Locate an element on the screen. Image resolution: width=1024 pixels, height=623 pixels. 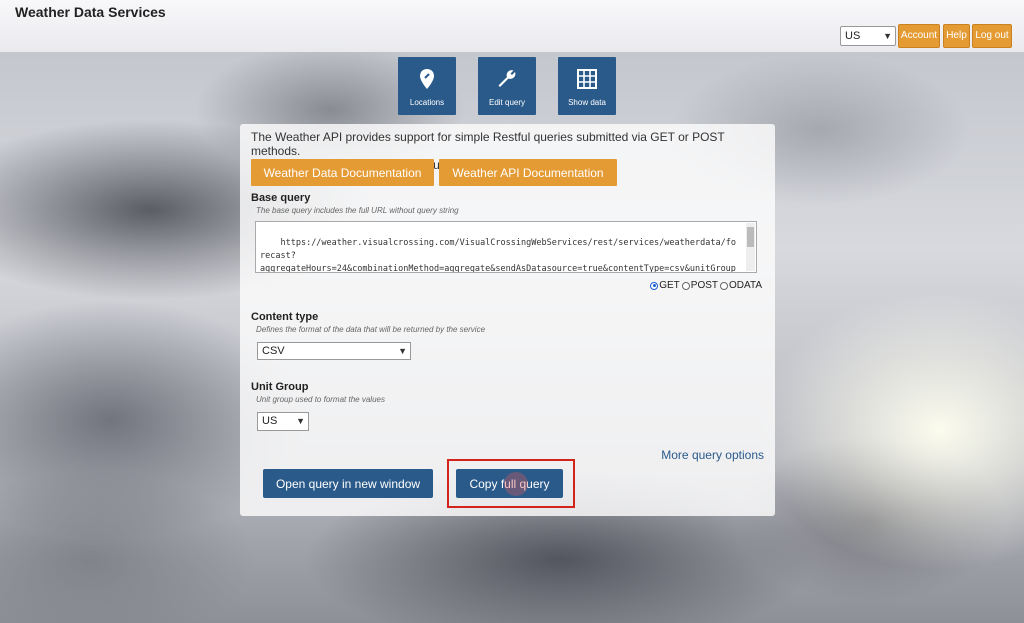
help-button: Help is located at coordinates (956, 36).